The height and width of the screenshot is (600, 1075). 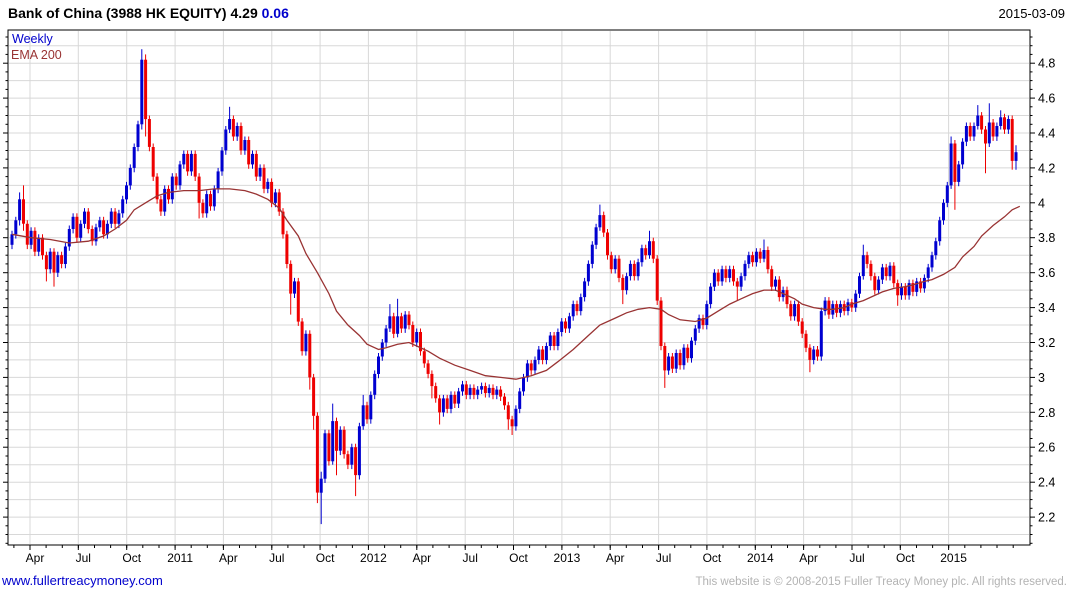 What do you see at coordinates (180, 558) in the screenshot?
I see `svg-text: 2011` at bounding box center [180, 558].